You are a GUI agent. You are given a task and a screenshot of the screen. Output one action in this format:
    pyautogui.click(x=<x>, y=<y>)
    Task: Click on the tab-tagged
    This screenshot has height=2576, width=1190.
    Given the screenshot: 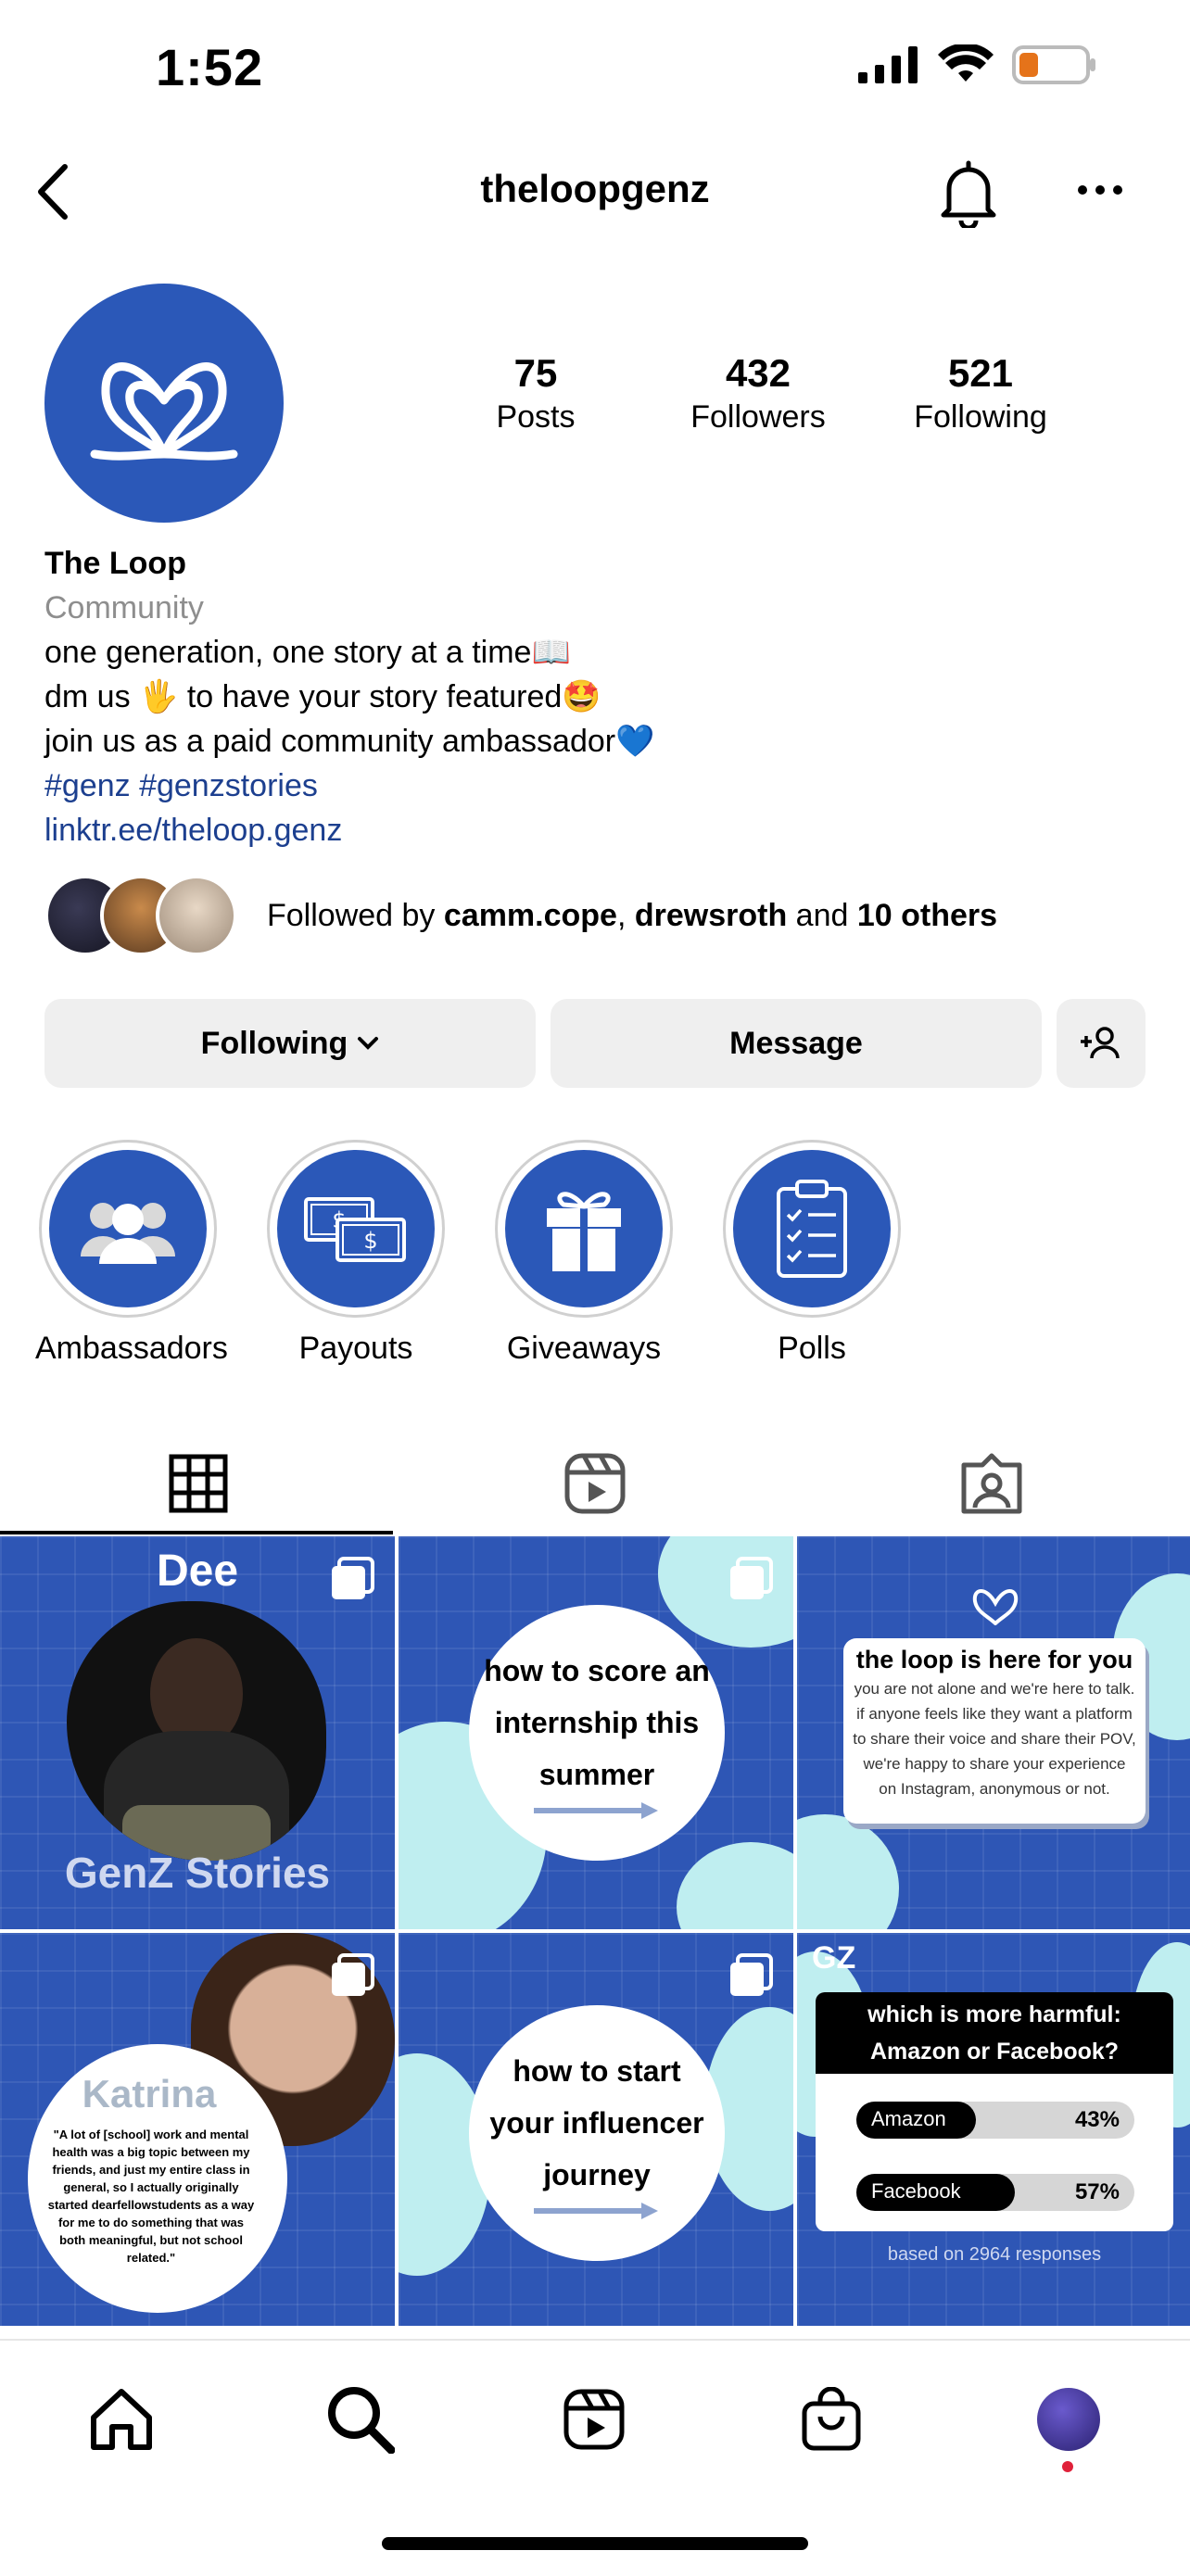 What is the action you would take?
    pyautogui.click(x=991, y=1483)
    